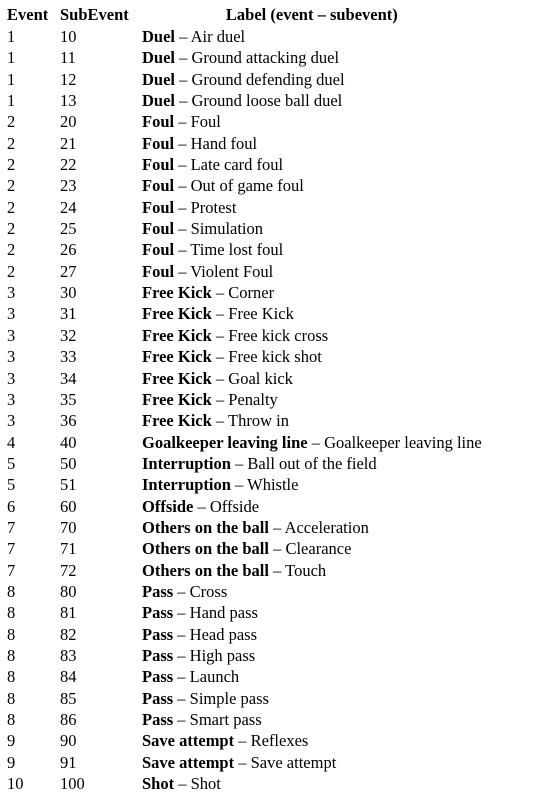 This screenshot has width=549, height=805. What do you see at coordinates (326, 527) in the screenshot?
I see `subevent-name: Acceleration` at bounding box center [326, 527].